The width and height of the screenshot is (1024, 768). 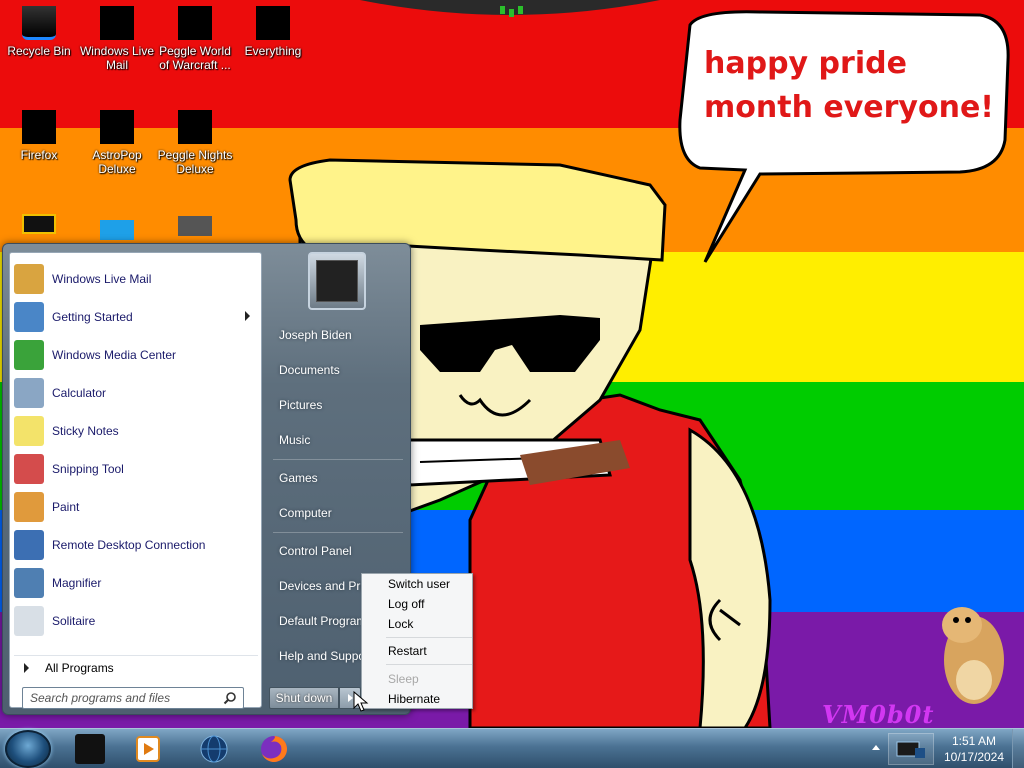 I want to click on start-program-label: Solitaire, so click(x=74, y=621).